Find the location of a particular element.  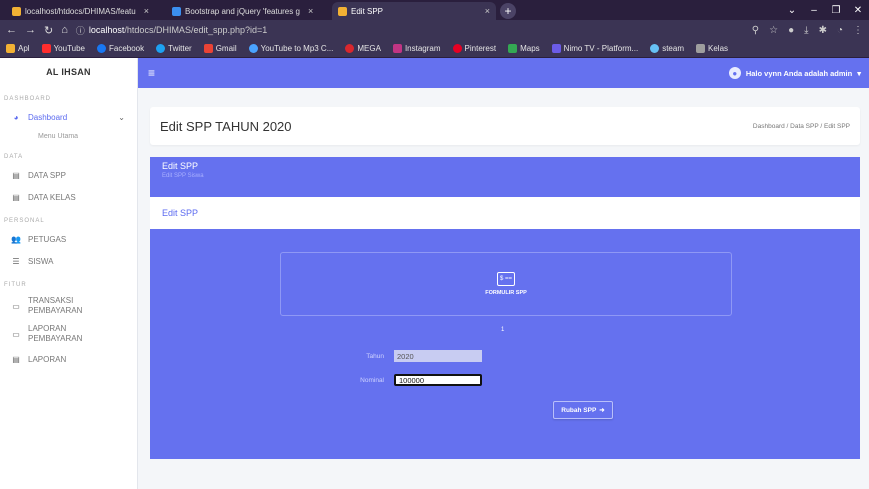

browser-tab-1: localhost/htdocs/DHIMAS/featu × is located at coordinates (86, 11).